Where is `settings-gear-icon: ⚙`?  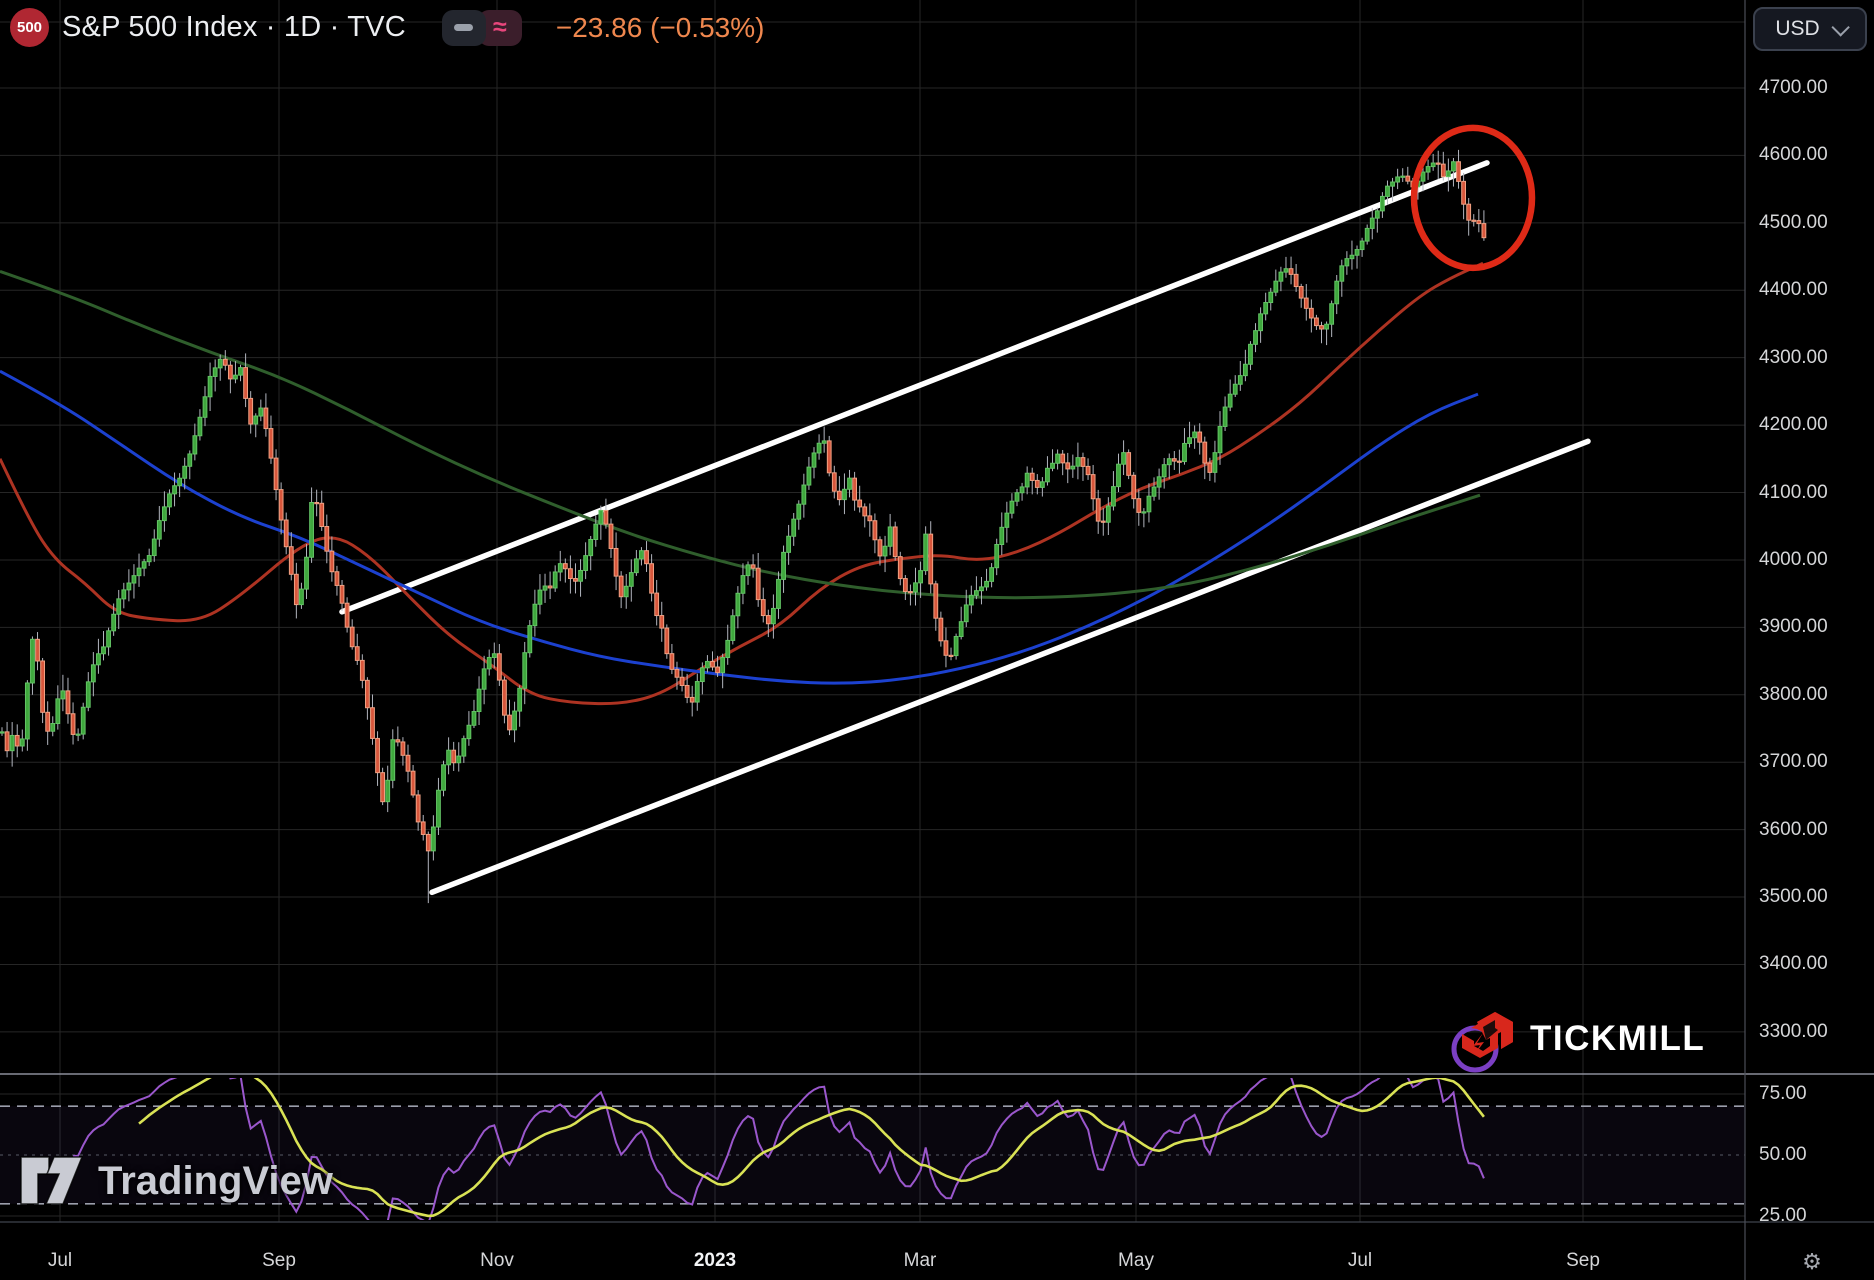
settings-gear-icon: ⚙ is located at coordinates (1812, 1262).